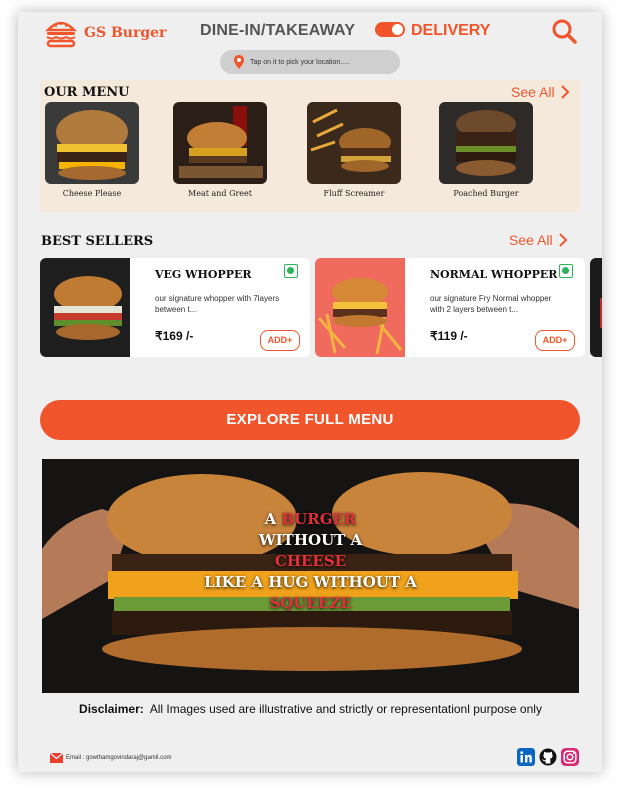  I want to click on slogan-line: LIKE A HUG WITHOUT A, so click(310, 582).